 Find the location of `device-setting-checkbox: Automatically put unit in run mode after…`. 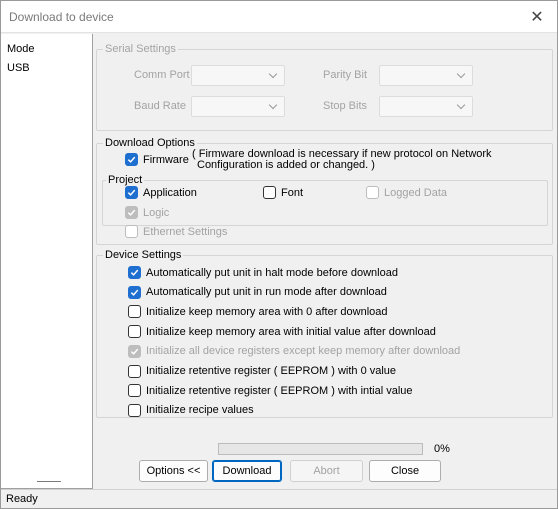

device-setting-checkbox: Automatically put unit in run mode after… is located at coordinates (257, 292).